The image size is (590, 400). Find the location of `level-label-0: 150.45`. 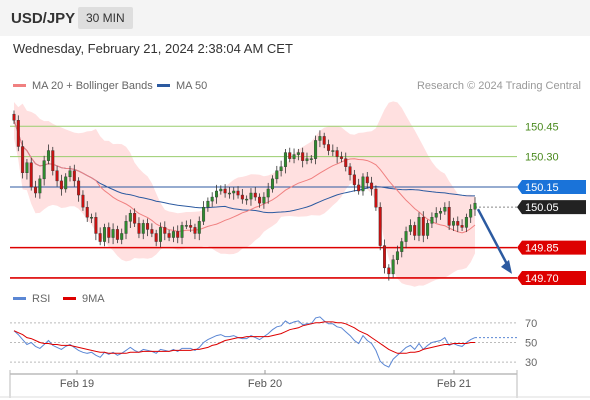

level-label-0: 150.45 is located at coordinates (542, 127).